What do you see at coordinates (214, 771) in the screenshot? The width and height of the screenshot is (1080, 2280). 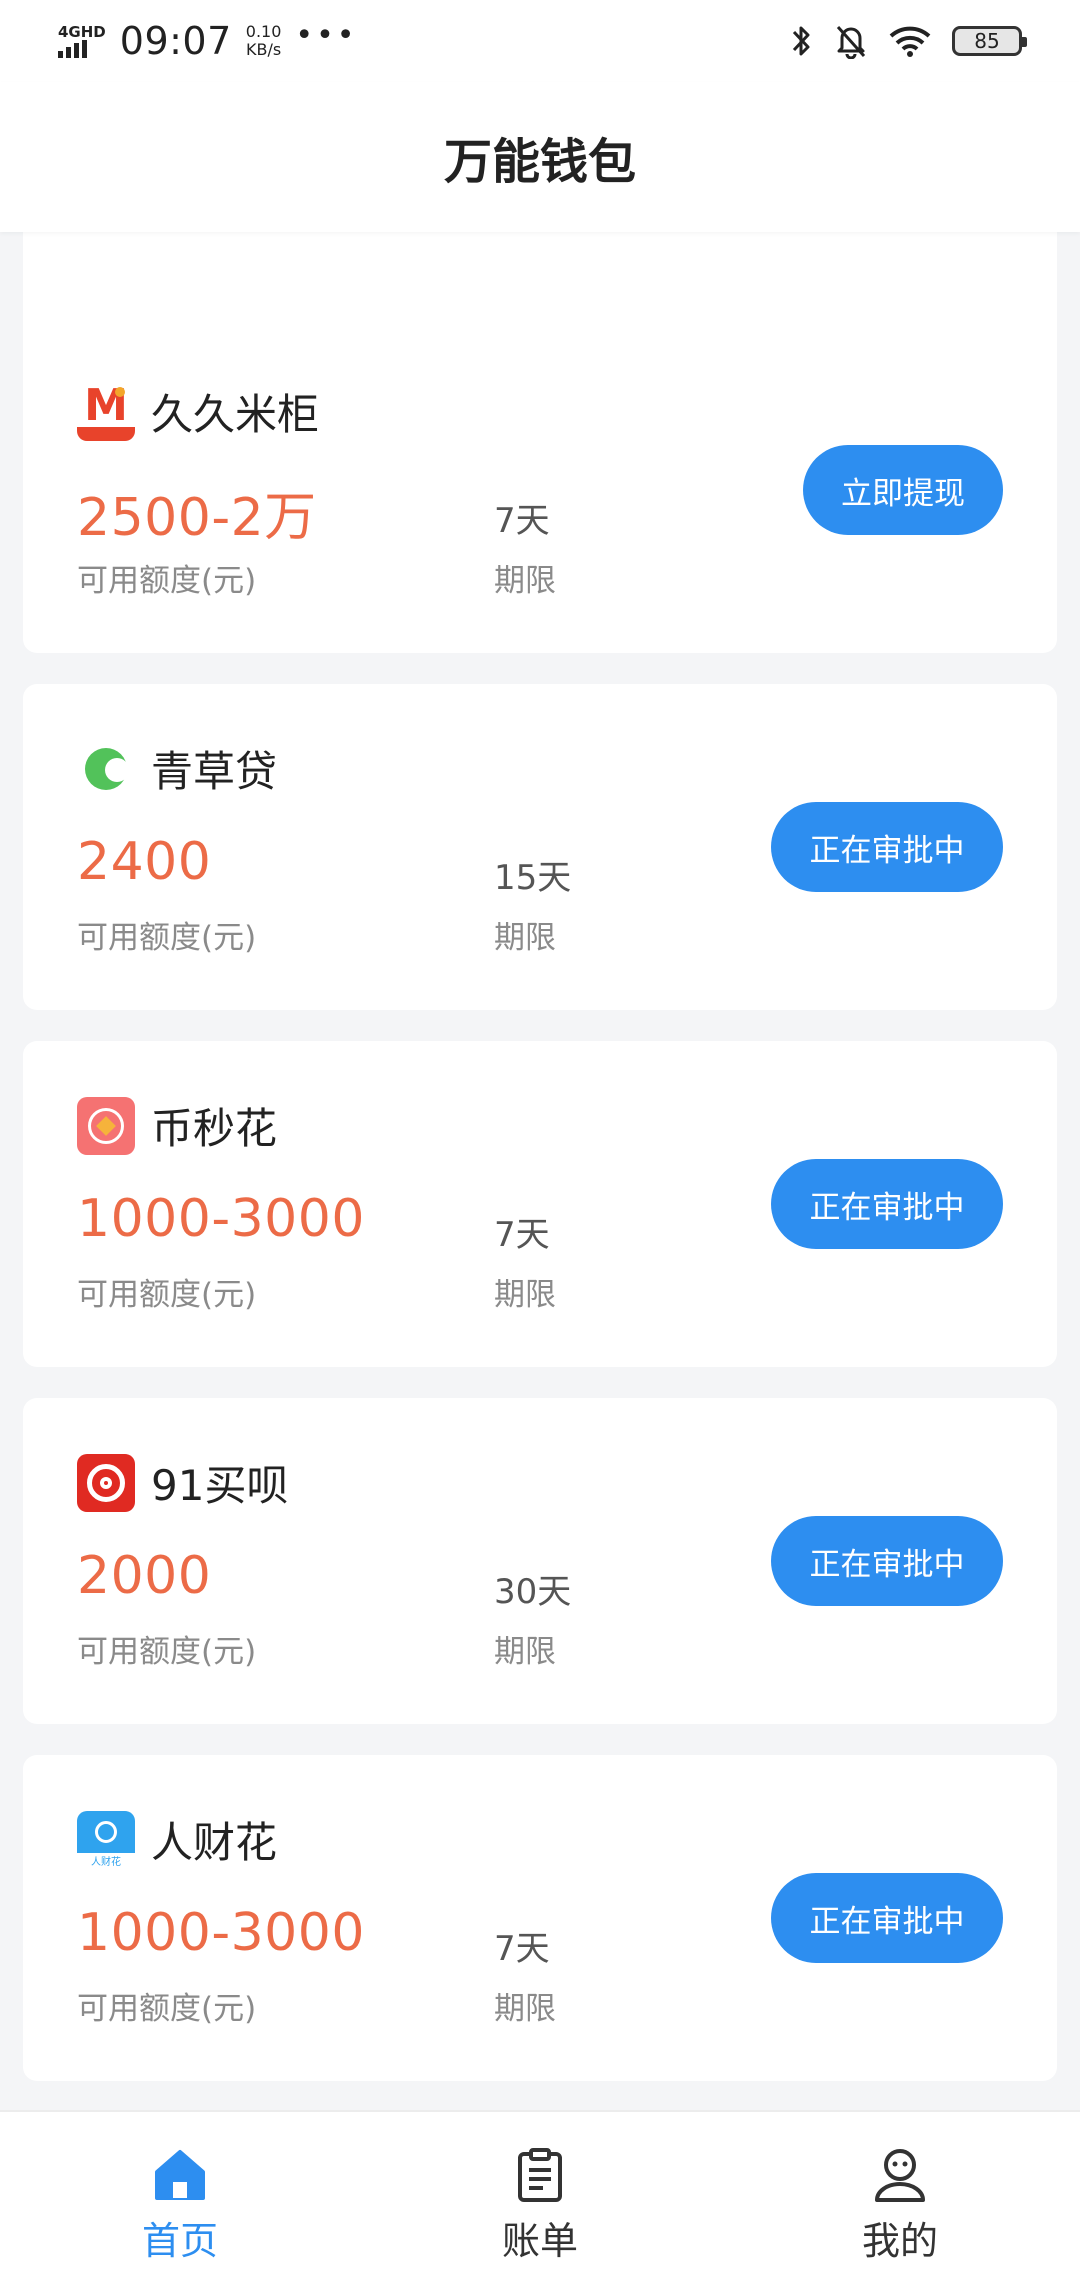 I see `product-name: 青草贷` at bounding box center [214, 771].